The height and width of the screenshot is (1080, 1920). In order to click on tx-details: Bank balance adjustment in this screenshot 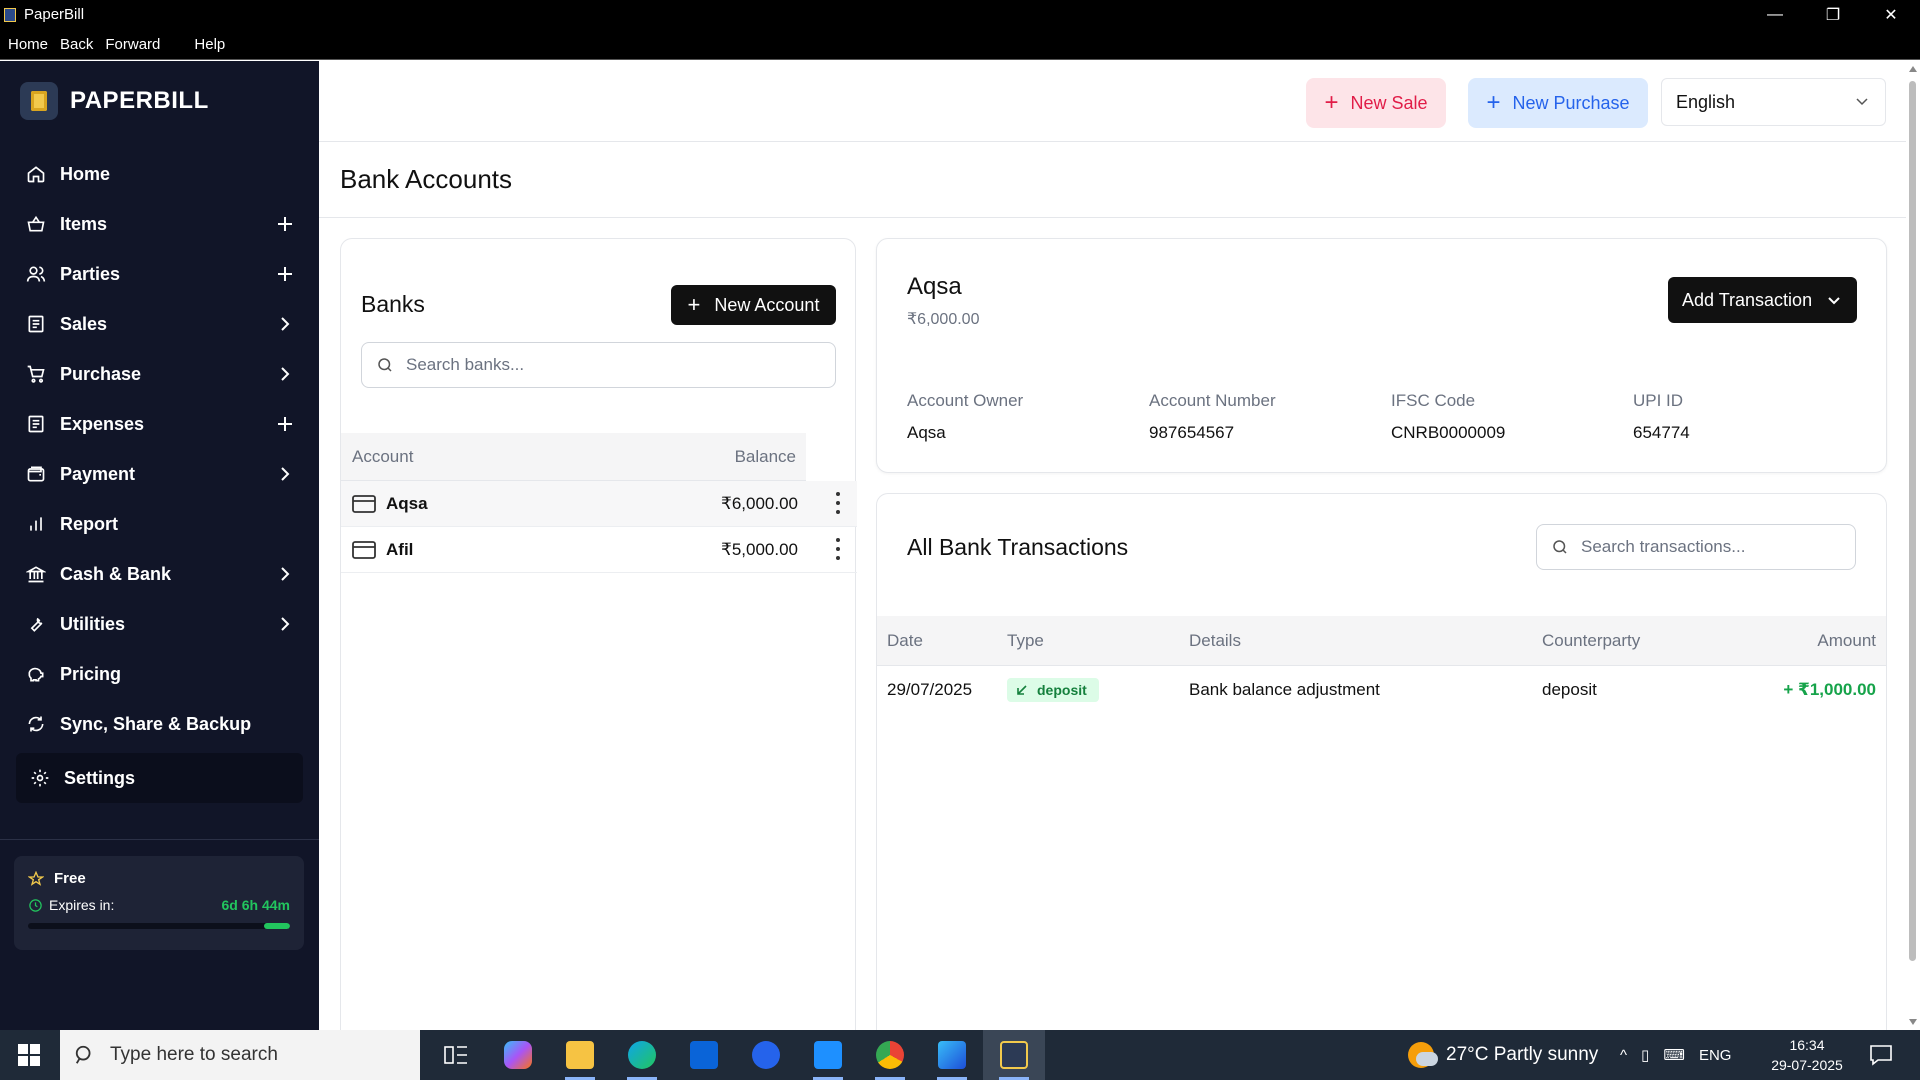, I will do `click(1284, 689)`.